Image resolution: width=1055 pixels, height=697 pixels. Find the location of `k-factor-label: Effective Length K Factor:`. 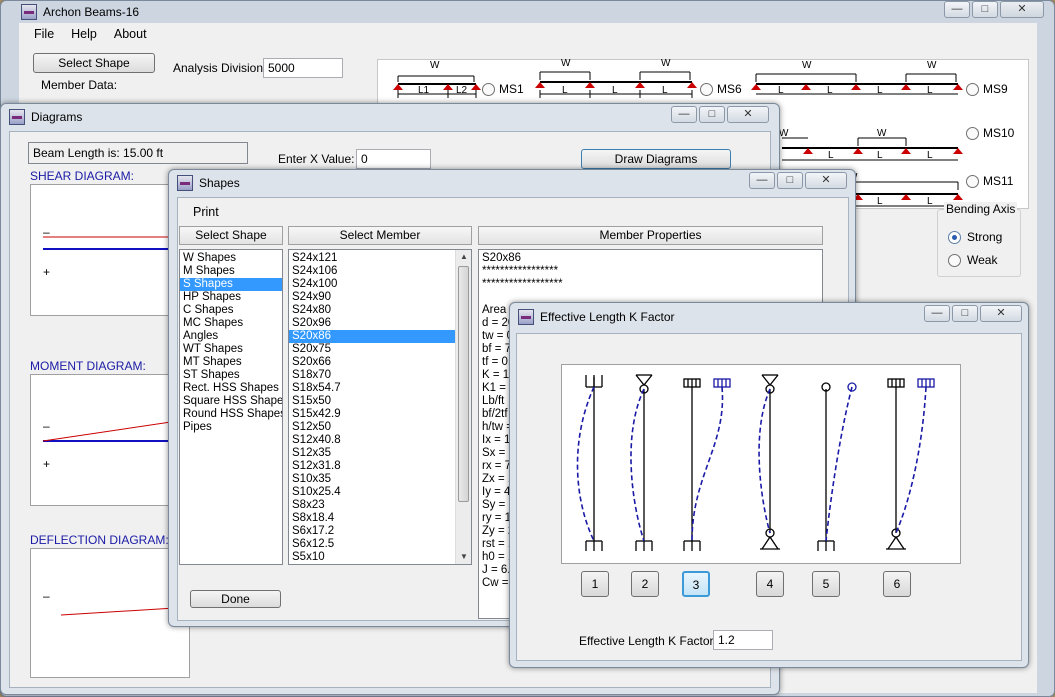

k-factor-label: Effective Length K Factor: is located at coordinates (648, 641).